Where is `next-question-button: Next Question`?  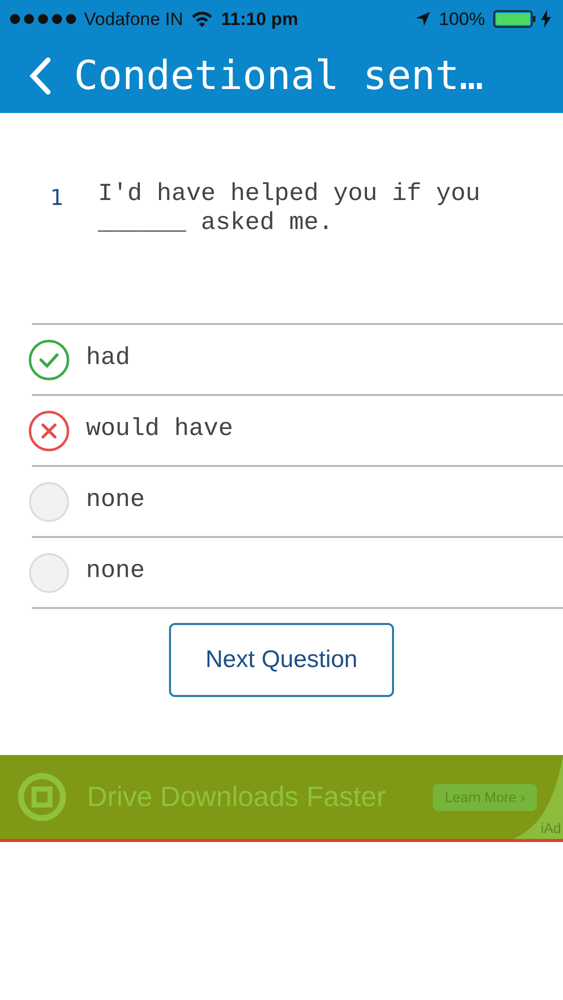
next-question-button: Next Question is located at coordinates (281, 660).